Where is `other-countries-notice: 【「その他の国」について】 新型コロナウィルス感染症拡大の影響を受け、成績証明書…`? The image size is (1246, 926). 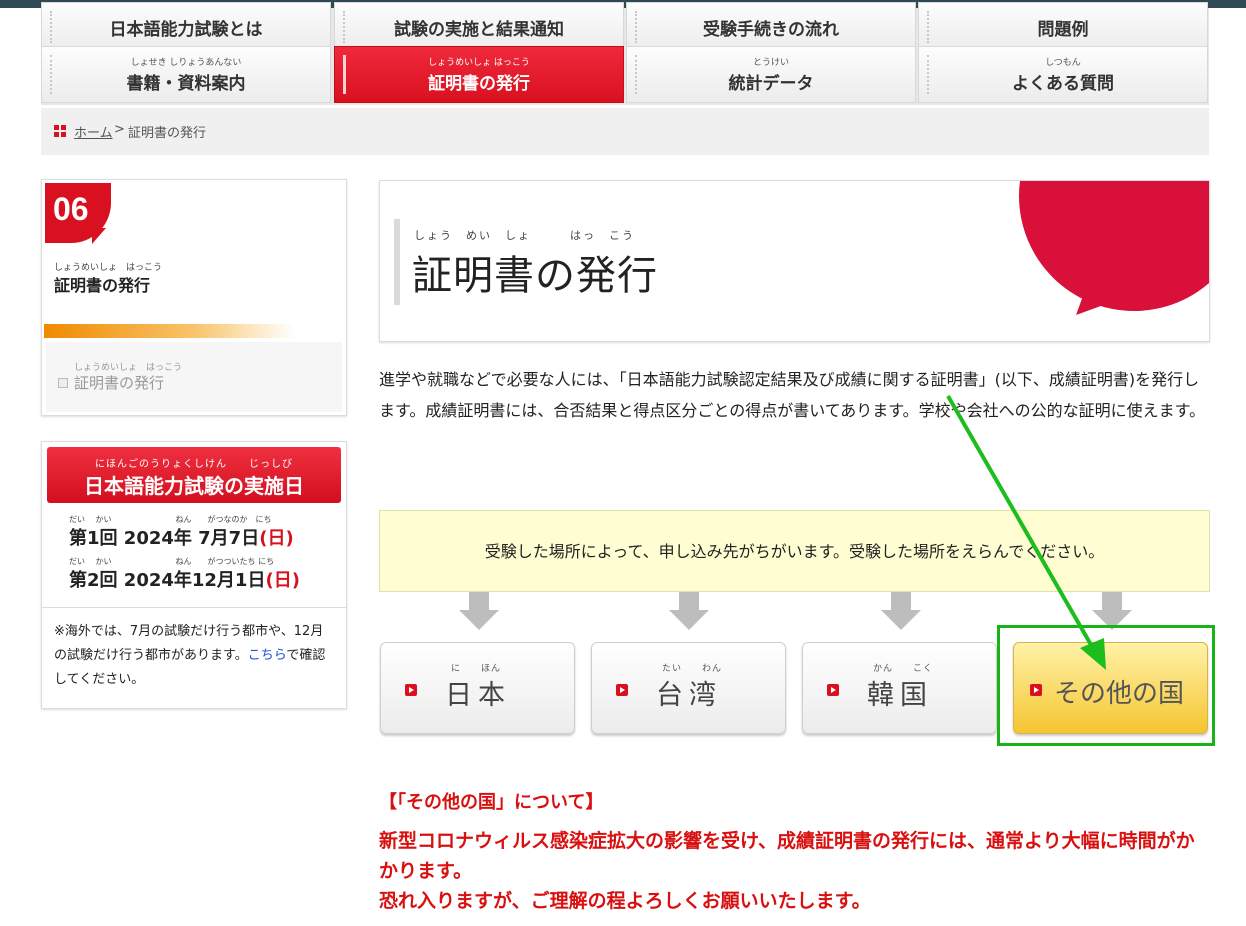
other-countries-notice: 【「その他の国」について】 新型コロナウィルス感染症拡大の影響を受け、成績証明書… is located at coordinates (794, 848).